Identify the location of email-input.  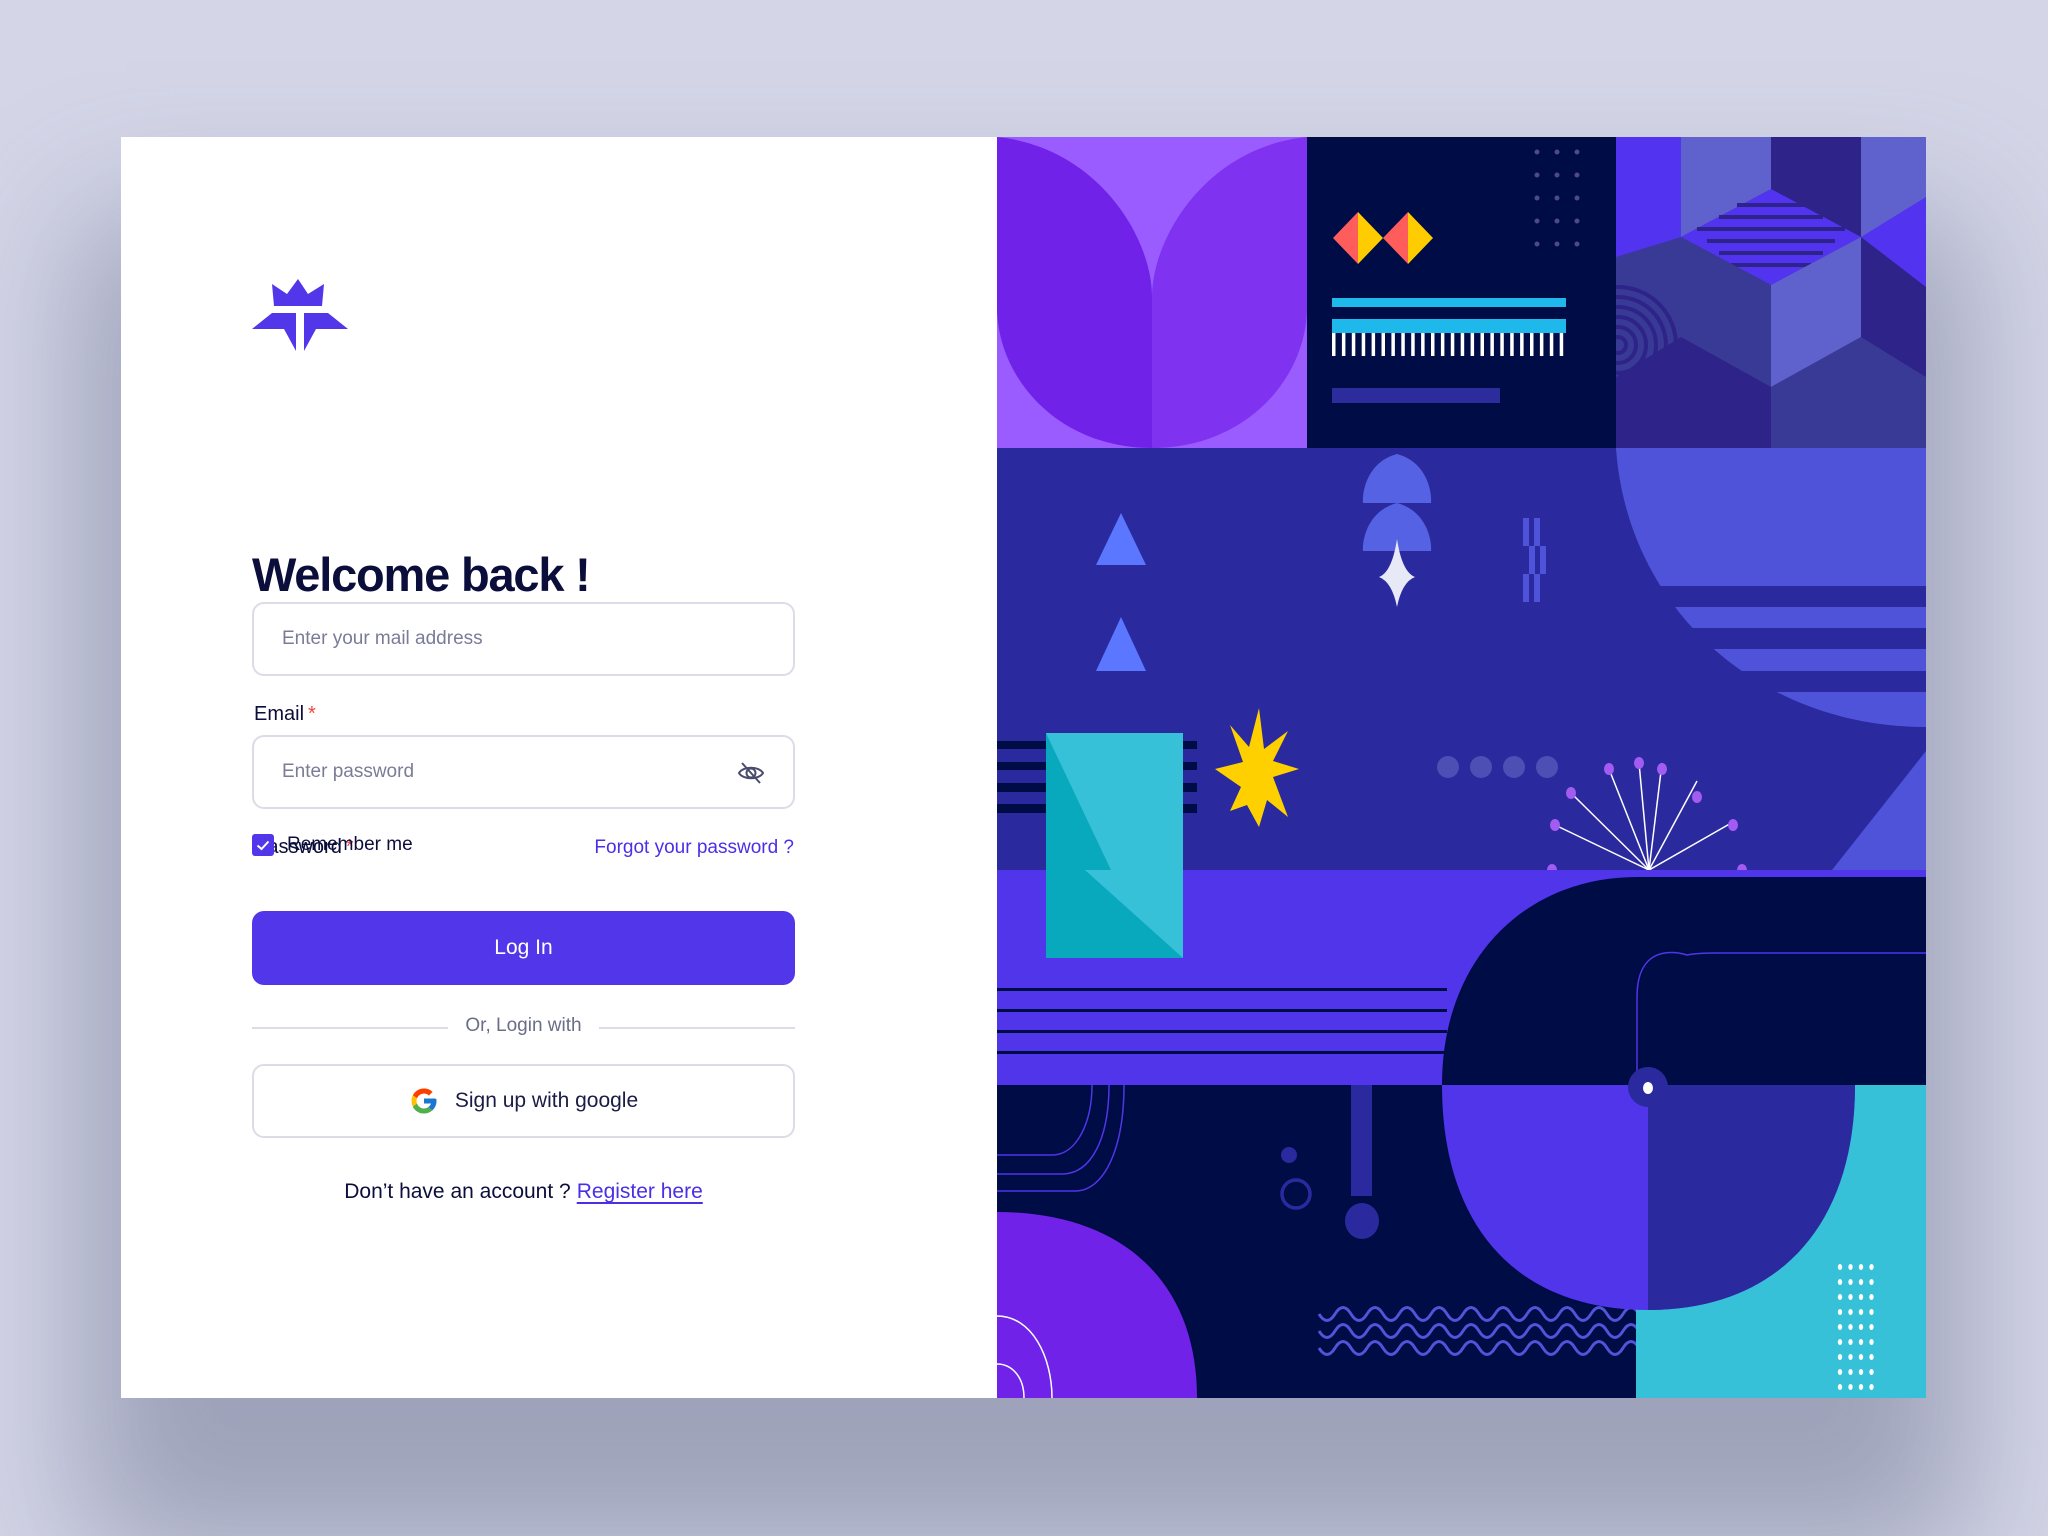
(502, 639).